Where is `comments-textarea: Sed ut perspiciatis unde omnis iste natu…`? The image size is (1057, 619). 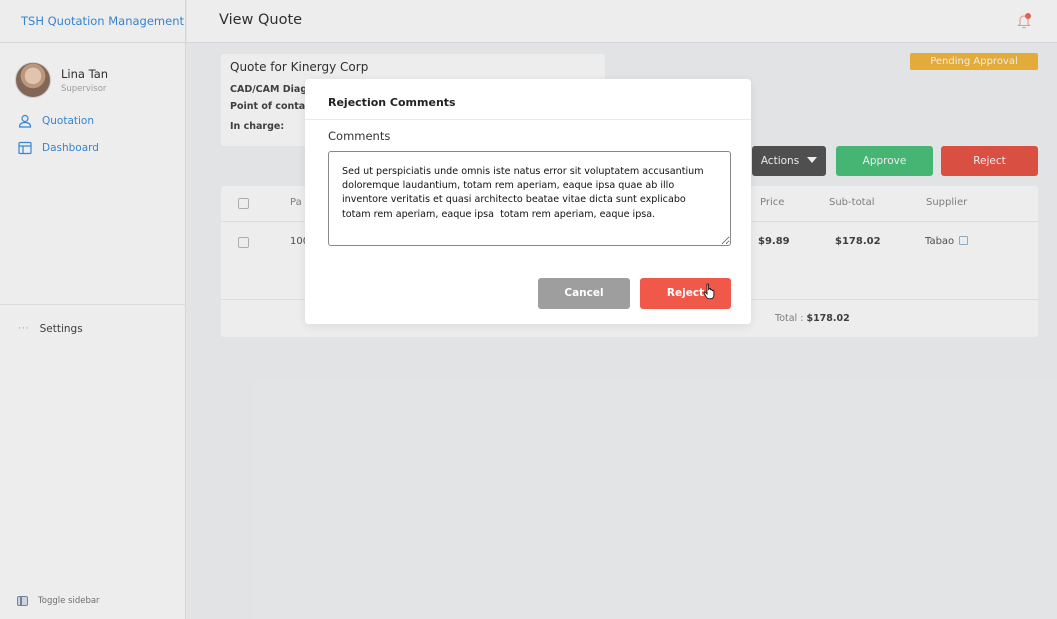
comments-textarea: Sed ut perspiciatis unde omnis iste natu… is located at coordinates (529, 198).